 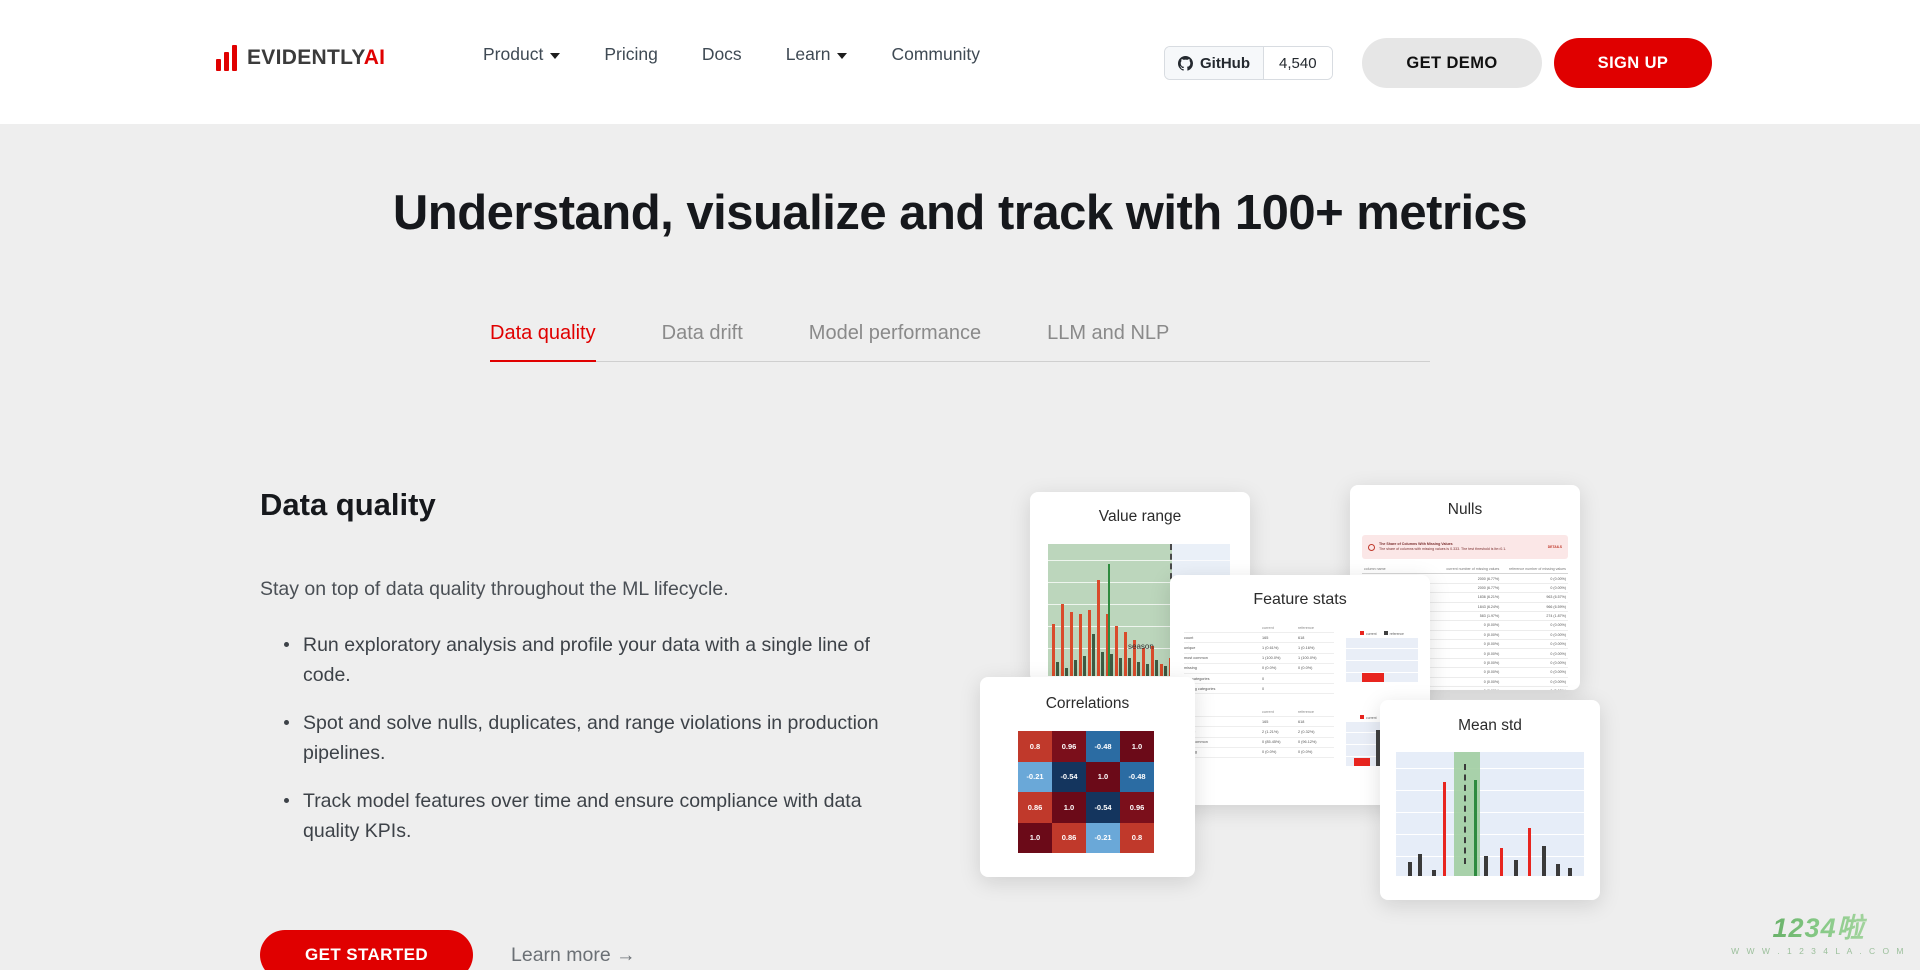 What do you see at coordinates (1270, 647) in the screenshot?
I see `cell: 1 (0.61%)` at bounding box center [1270, 647].